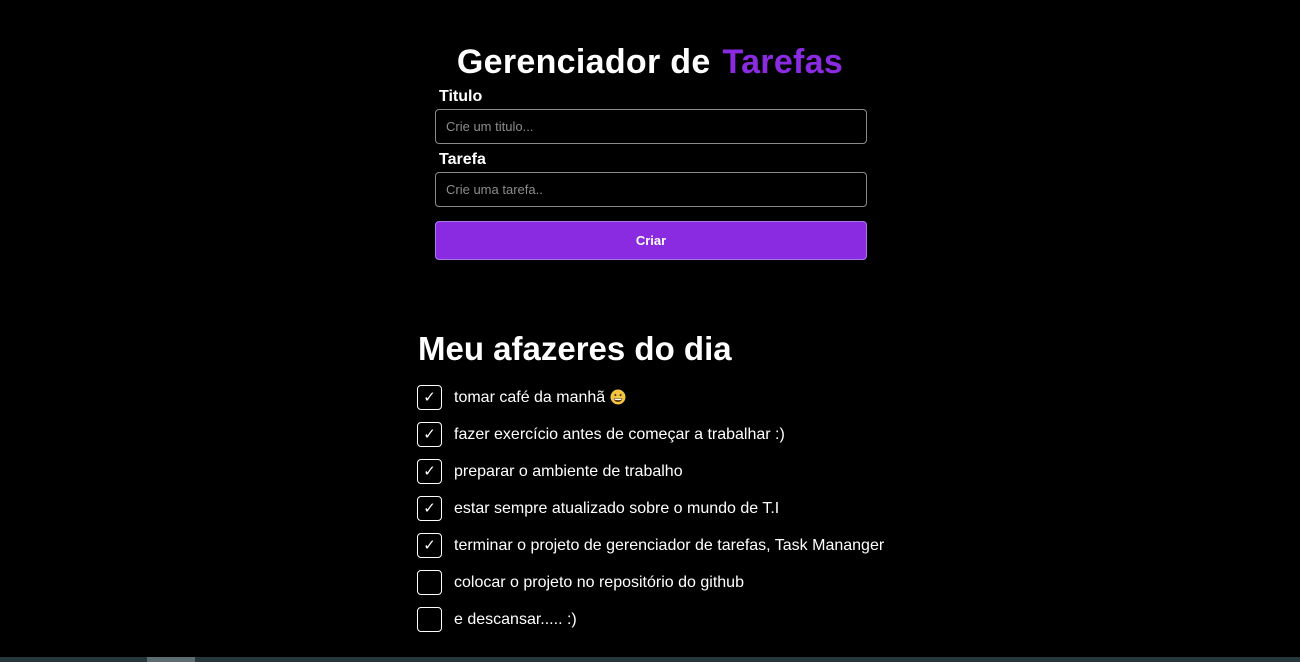 The image size is (1300, 662). What do you see at coordinates (530, 397) in the screenshot?
I see `task-label: tomar café da manhã` at bounding box center [530, 397].